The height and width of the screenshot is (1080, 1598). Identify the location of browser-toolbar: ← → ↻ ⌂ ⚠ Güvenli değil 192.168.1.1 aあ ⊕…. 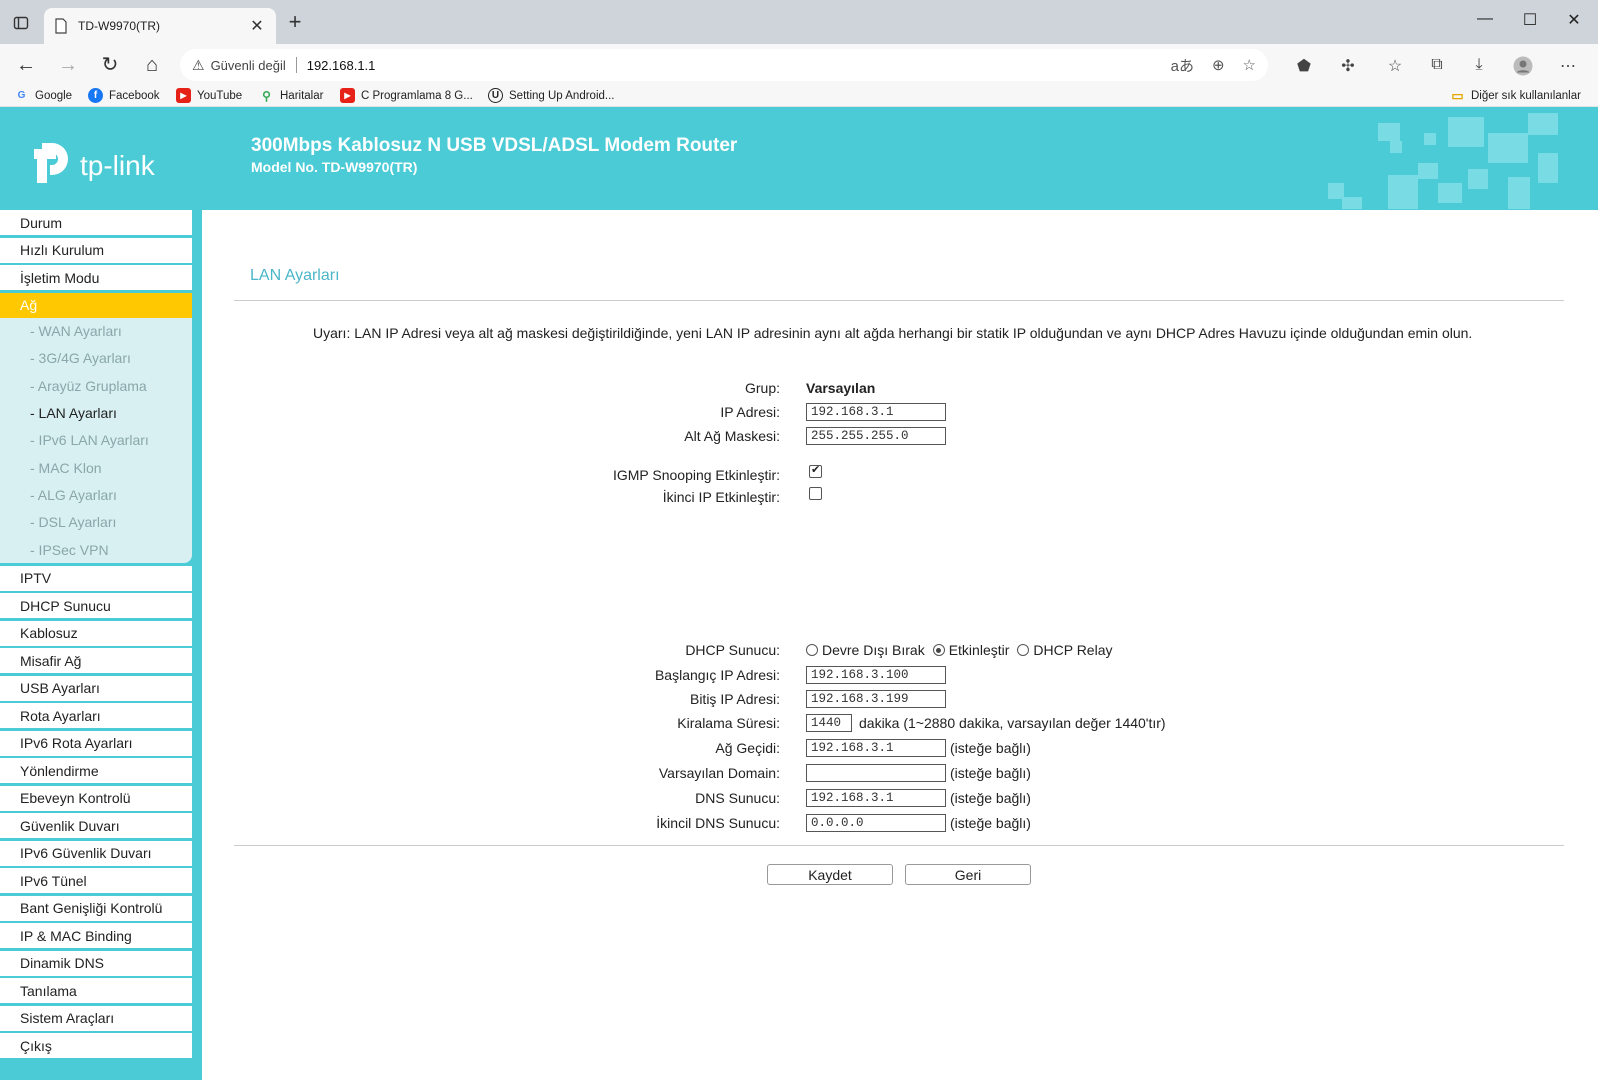
(799, 65).